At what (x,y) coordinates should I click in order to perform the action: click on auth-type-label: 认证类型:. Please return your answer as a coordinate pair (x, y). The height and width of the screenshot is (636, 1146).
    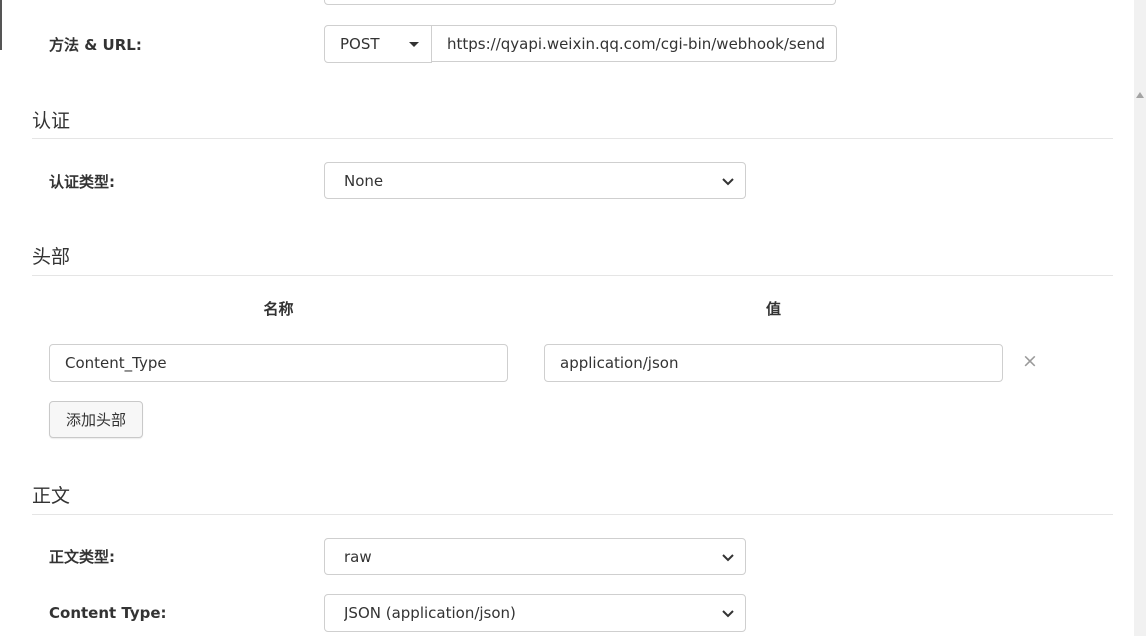
    Looking at the image, I should click on (82, 182).